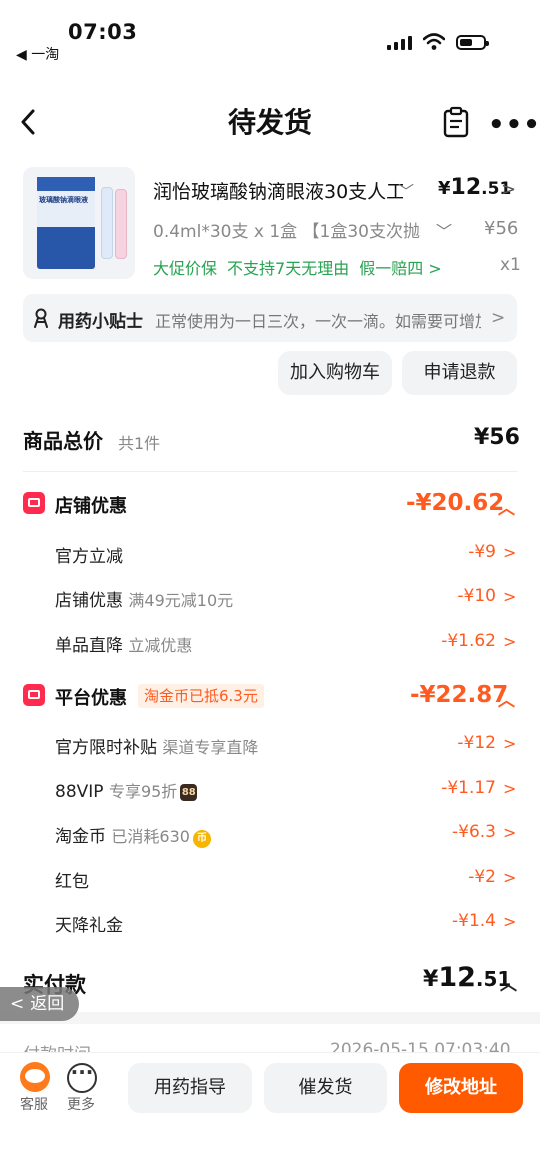  I want to click on total-item-count: 共1件, so click(139, 443).